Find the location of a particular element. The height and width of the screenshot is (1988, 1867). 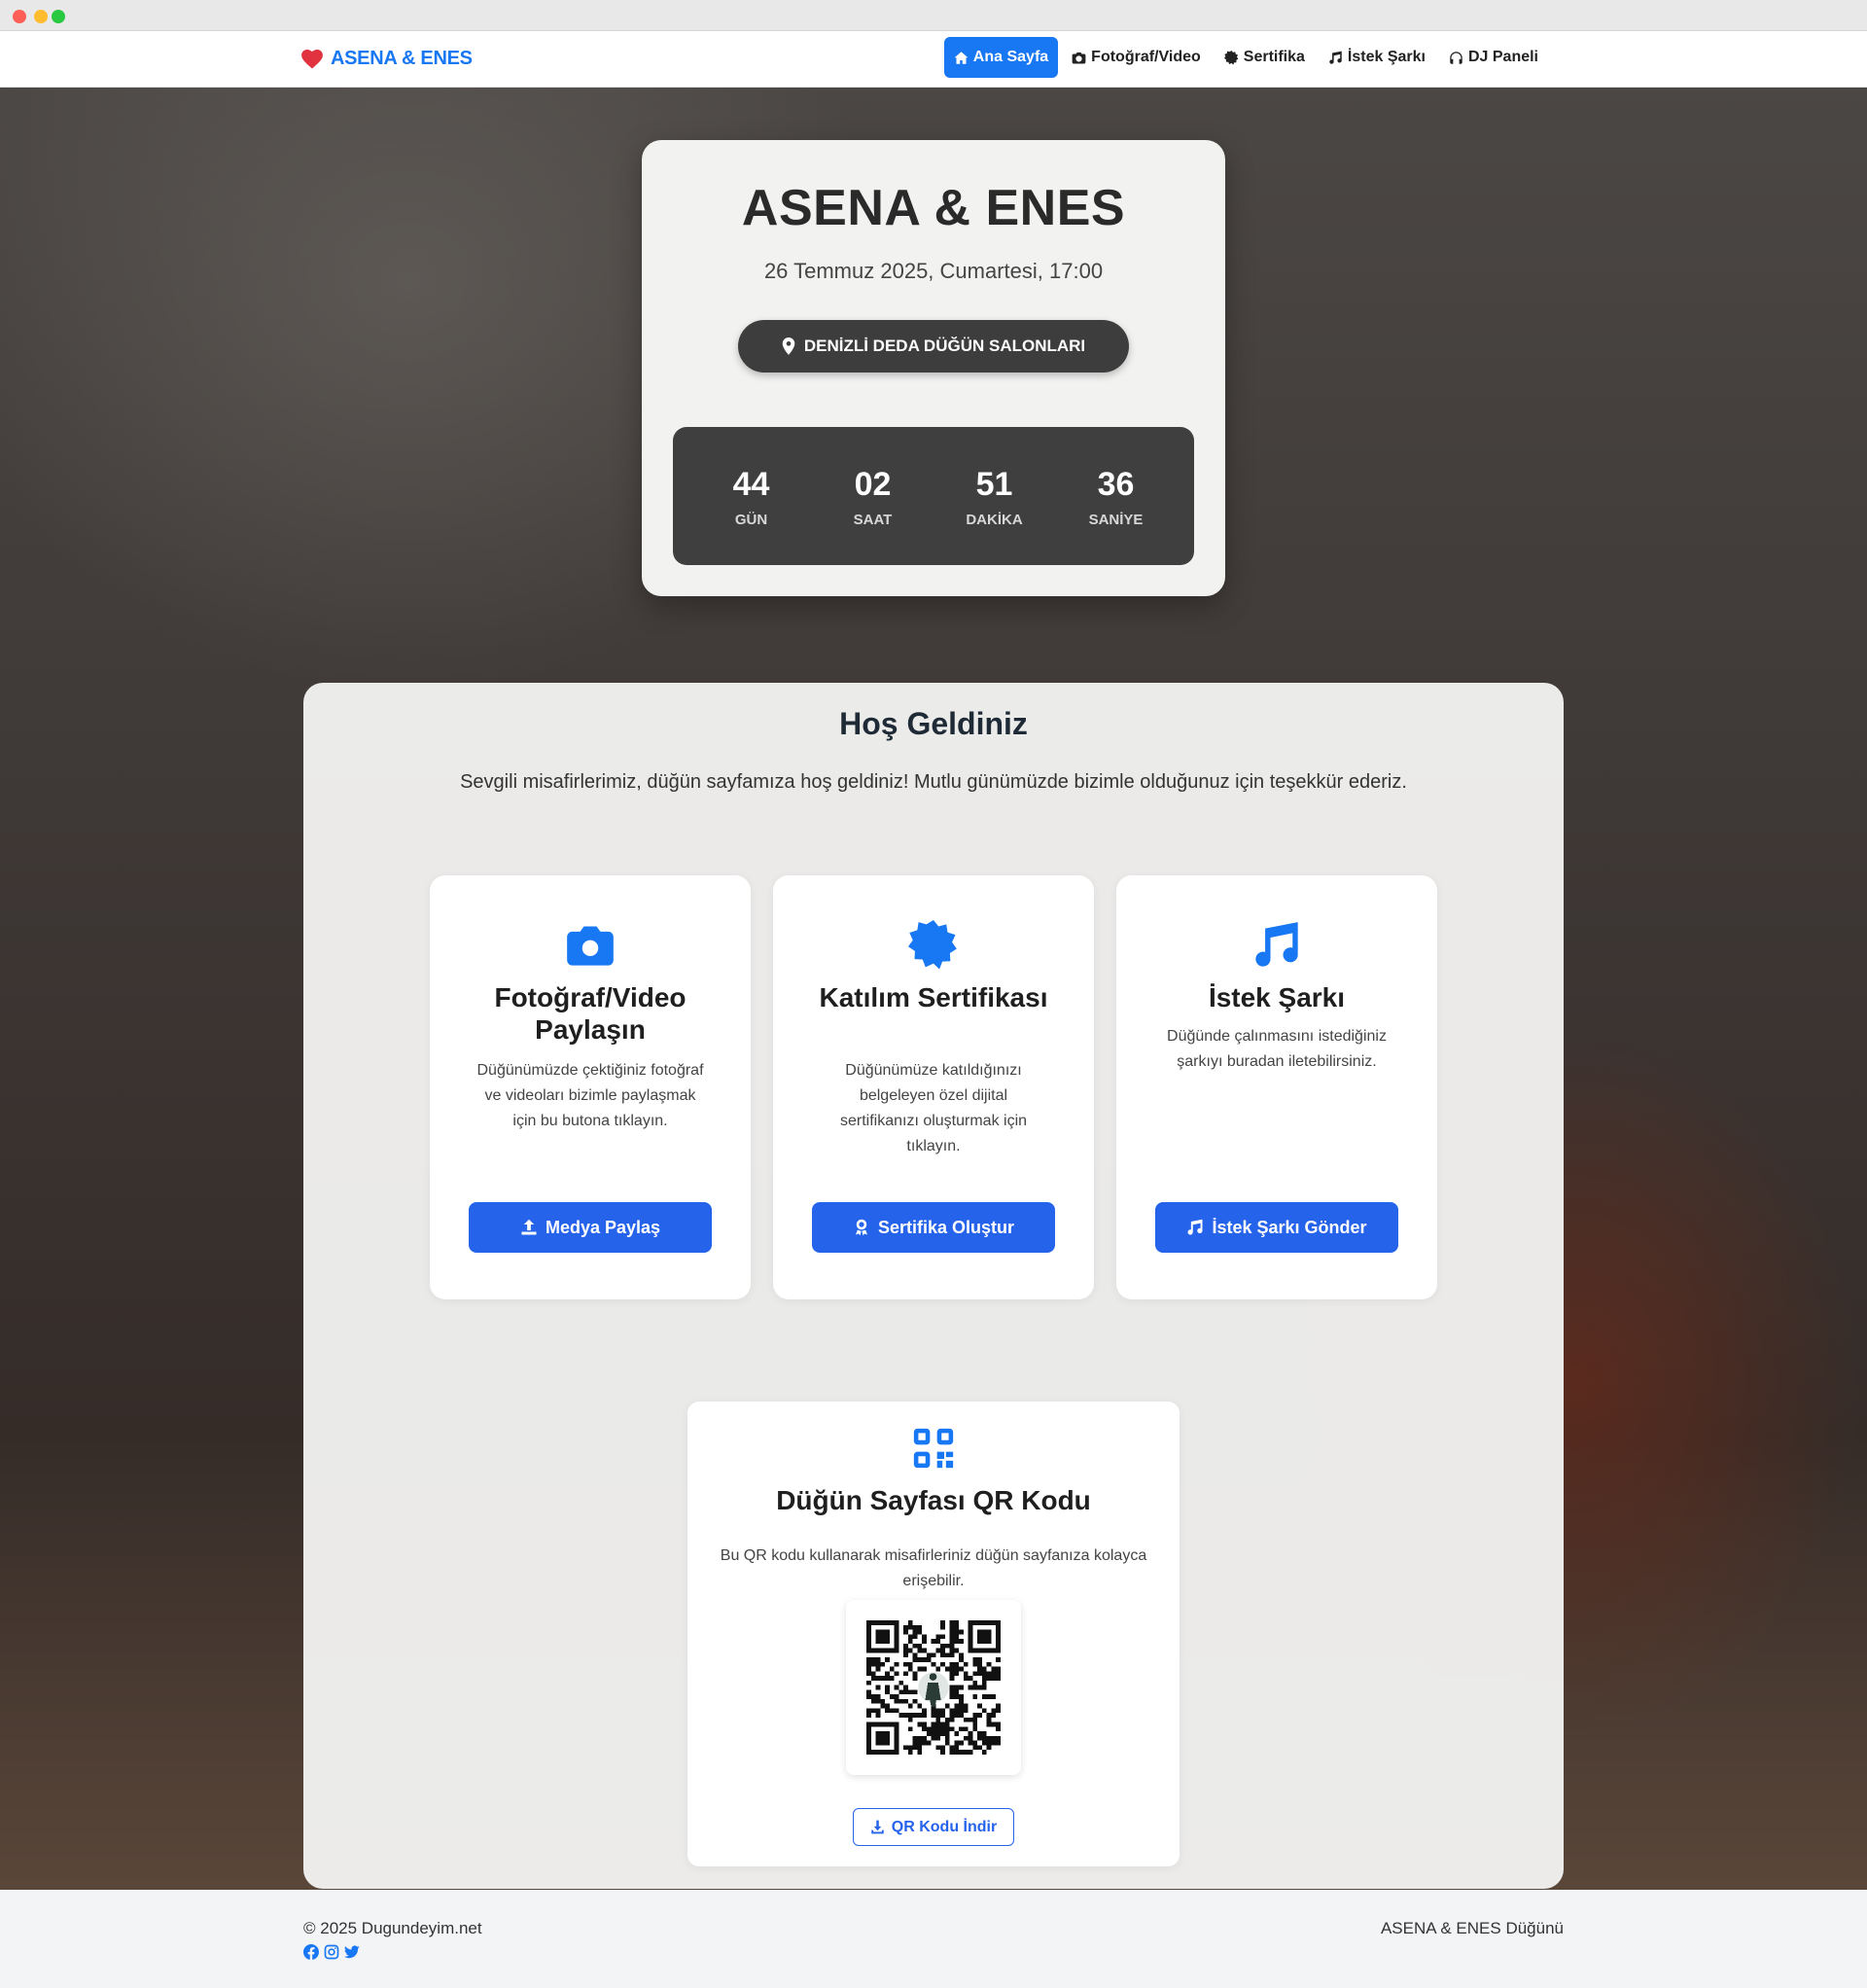

countdown-seconds: 36 SANİYE is located at coordinates (1116, 496).